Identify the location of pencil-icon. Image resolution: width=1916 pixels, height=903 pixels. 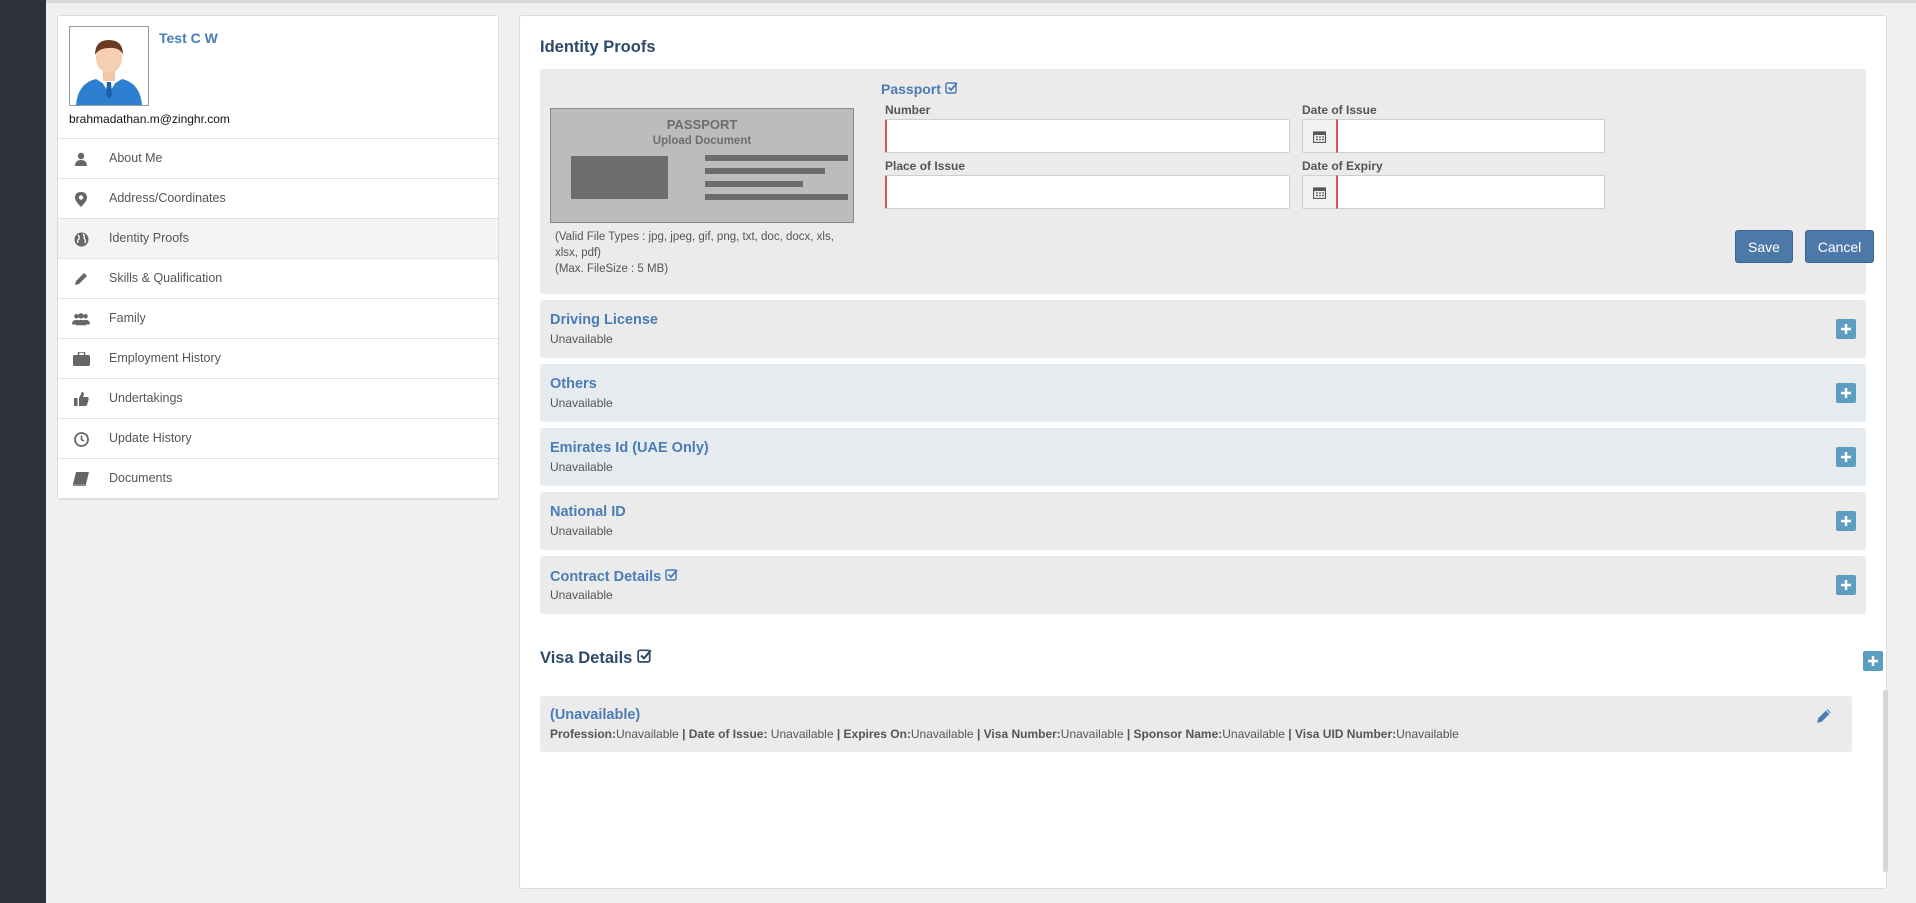
(81, 279).